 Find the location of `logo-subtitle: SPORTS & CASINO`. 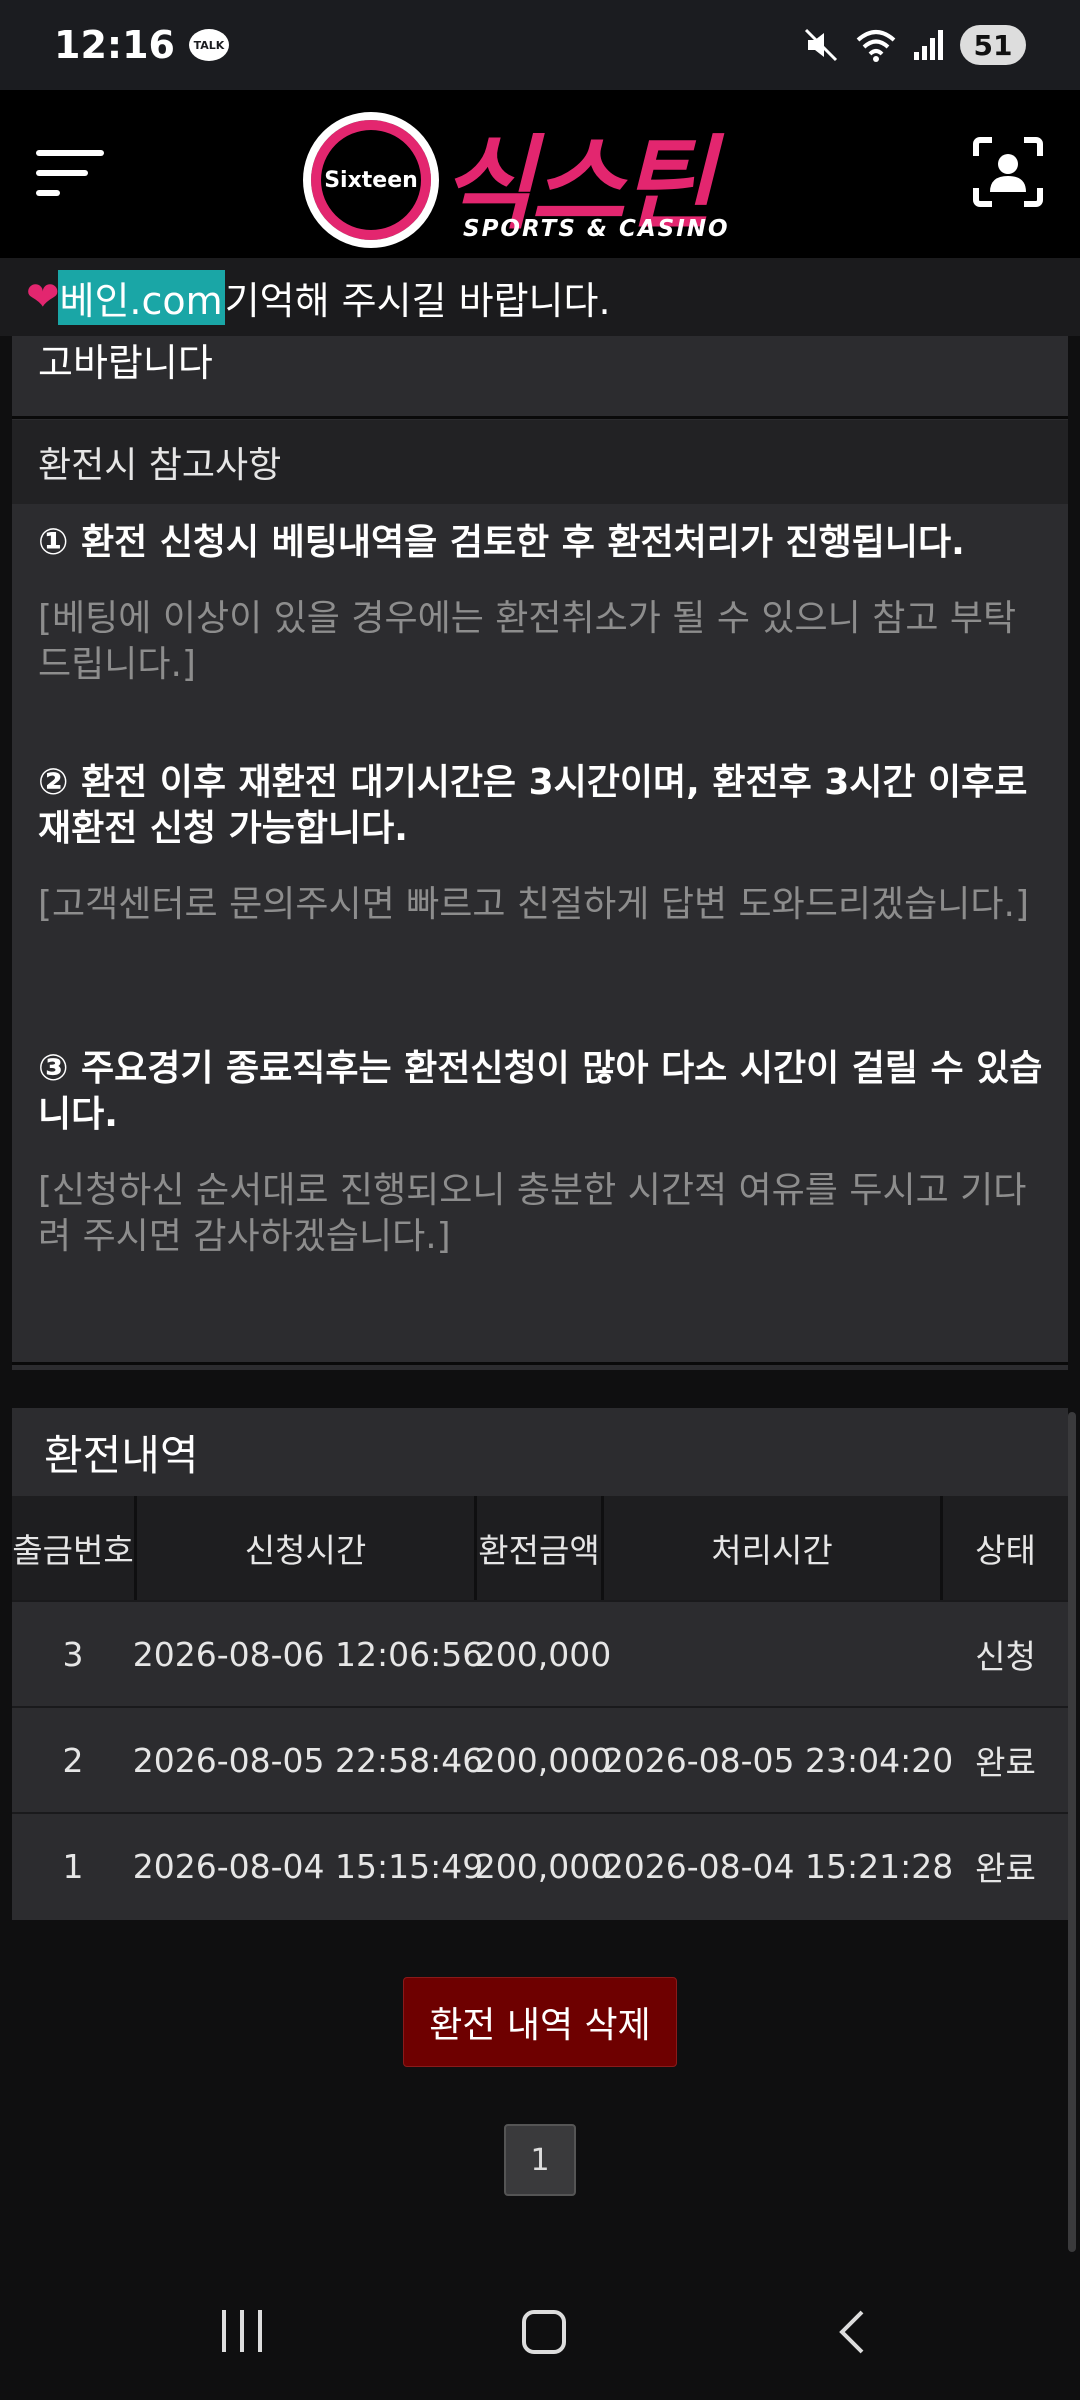

logo-subtitle: SPORTS & CASINO is located at coordinates (596, 229).